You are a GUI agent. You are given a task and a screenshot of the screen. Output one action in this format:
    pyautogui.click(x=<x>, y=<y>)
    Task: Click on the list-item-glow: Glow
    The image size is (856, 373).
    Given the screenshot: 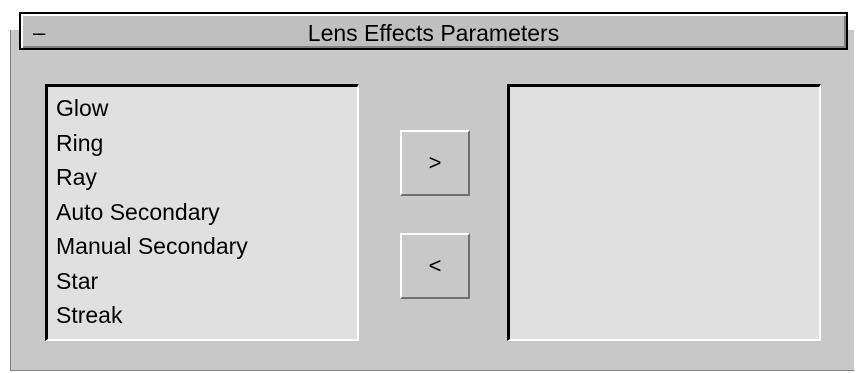 What is the action you would take?
    pyautogui.click(x=202, y=108)
    